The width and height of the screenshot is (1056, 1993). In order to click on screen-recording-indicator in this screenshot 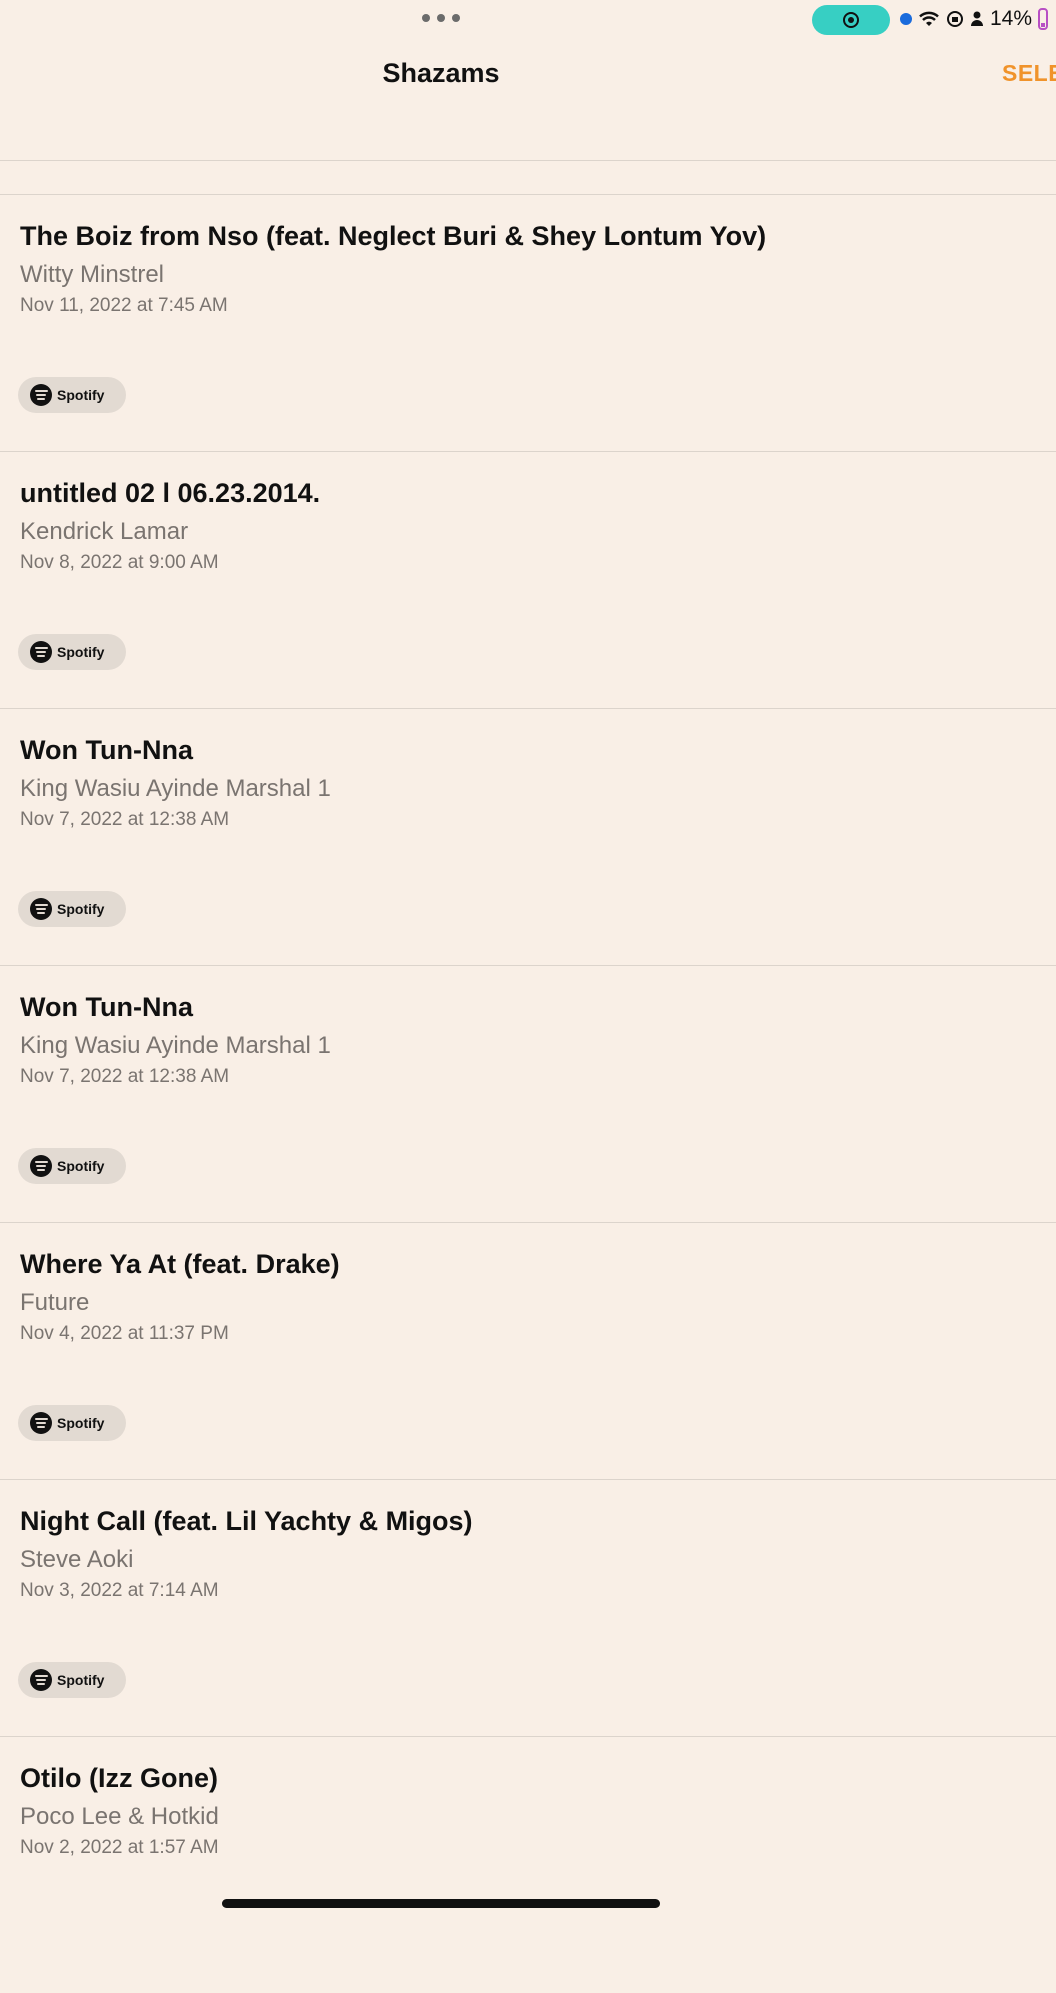, I will do `click(851, 20)`.